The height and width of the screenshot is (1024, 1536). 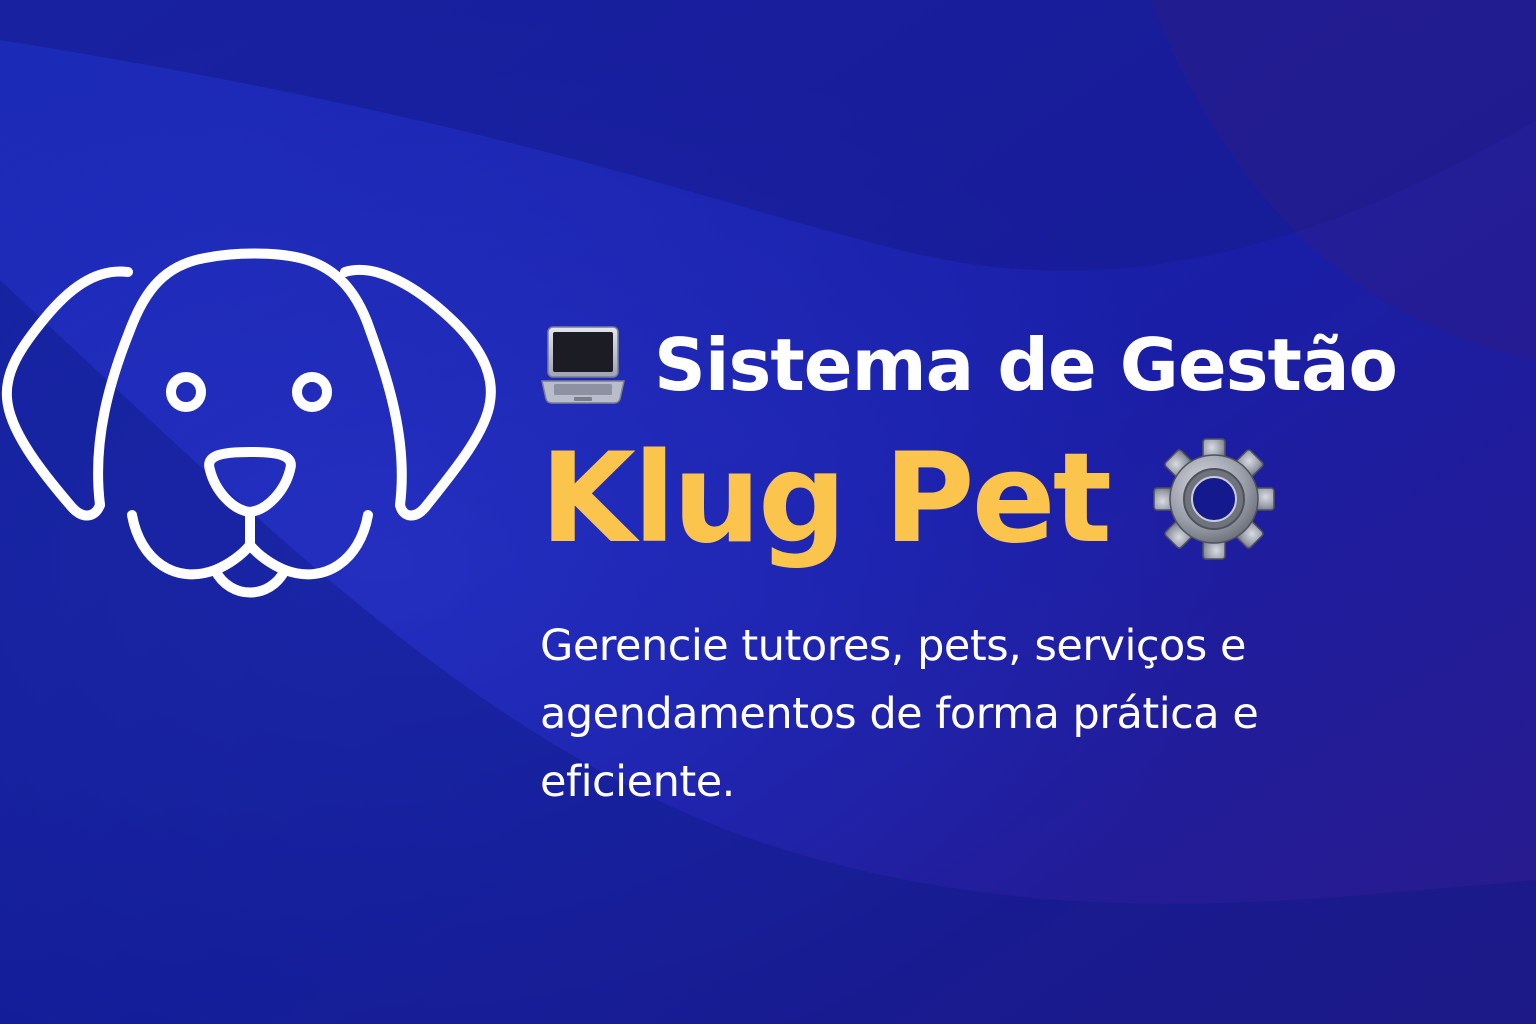 What do you see at coordinates (1026, 365) in the screenshot?
I see `headline-text: Sistema de Gestão` at bounding box center [1026, 365].